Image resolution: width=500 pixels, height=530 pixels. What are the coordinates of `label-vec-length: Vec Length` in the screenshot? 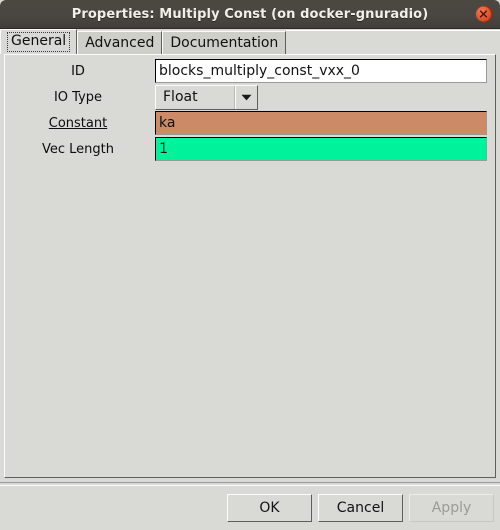 It's located at (77, 149).